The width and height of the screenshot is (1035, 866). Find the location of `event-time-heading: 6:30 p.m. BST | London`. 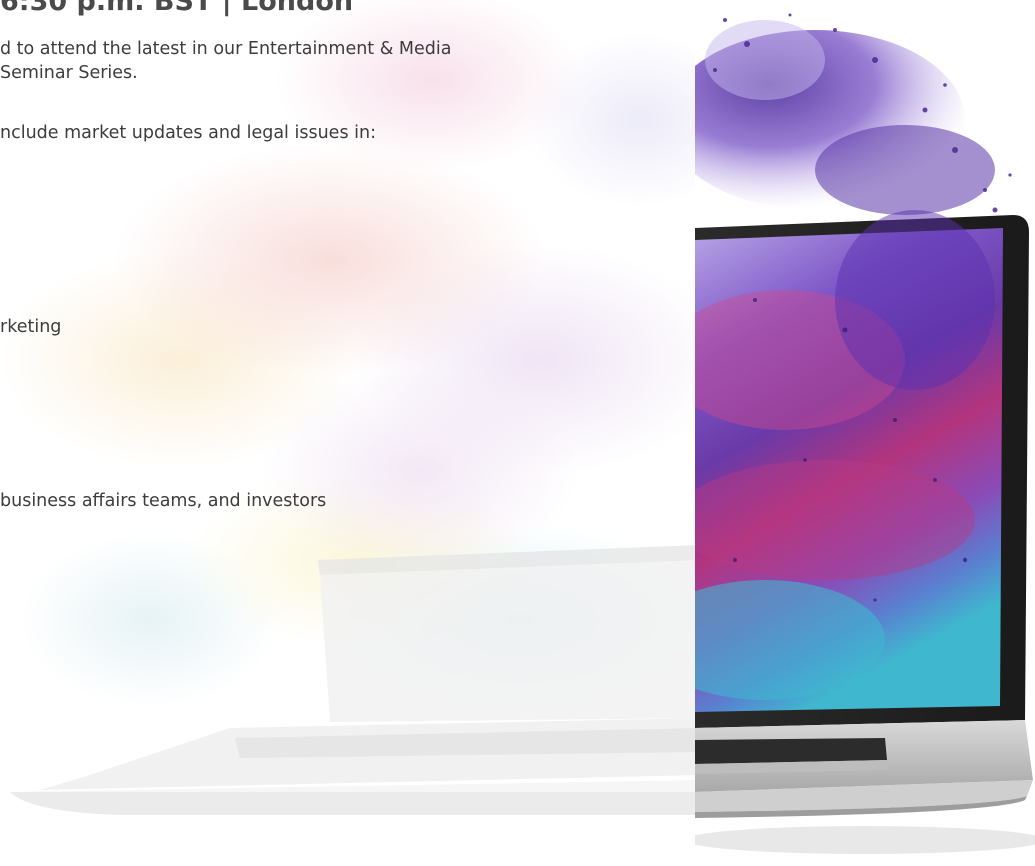

event-time-heading: 6:30 p.m. BST | London is located at coordinates (177, 8).